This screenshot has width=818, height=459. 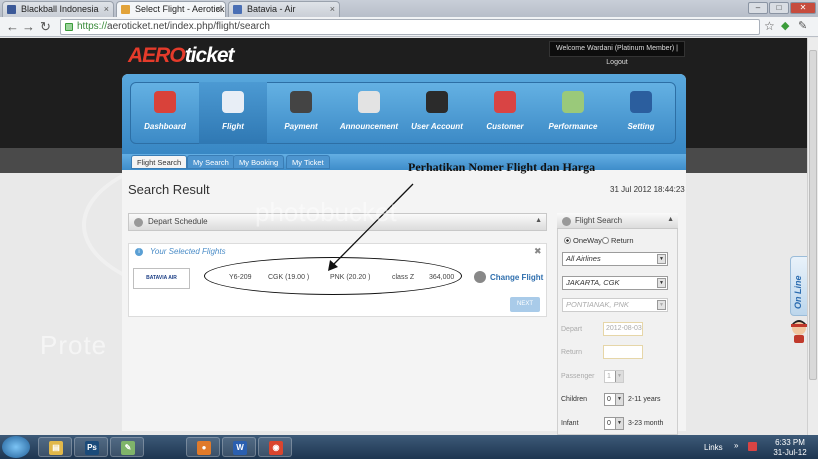 What do you see at coordinates (752, 446) in the screenshot?
I see `tray-flag-icon` at bounding box center [752, 446].